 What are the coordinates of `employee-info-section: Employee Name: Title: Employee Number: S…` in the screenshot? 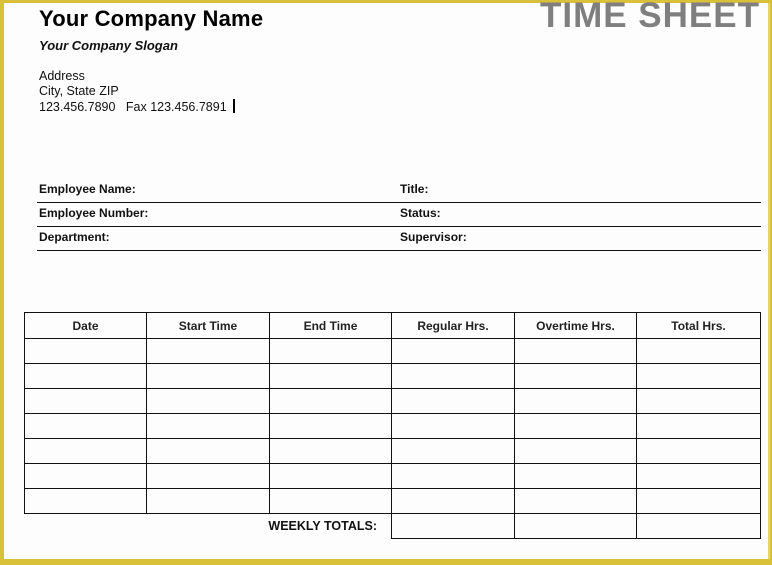 It's located at (399, 215).